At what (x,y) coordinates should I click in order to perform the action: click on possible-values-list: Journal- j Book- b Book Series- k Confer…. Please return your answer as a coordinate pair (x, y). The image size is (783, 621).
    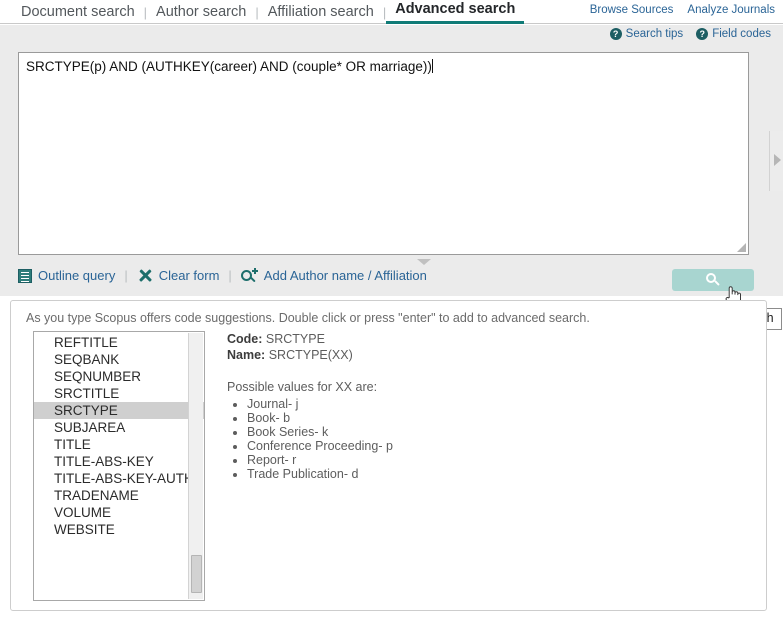
    Looking at the image, I should click on (487, 439).